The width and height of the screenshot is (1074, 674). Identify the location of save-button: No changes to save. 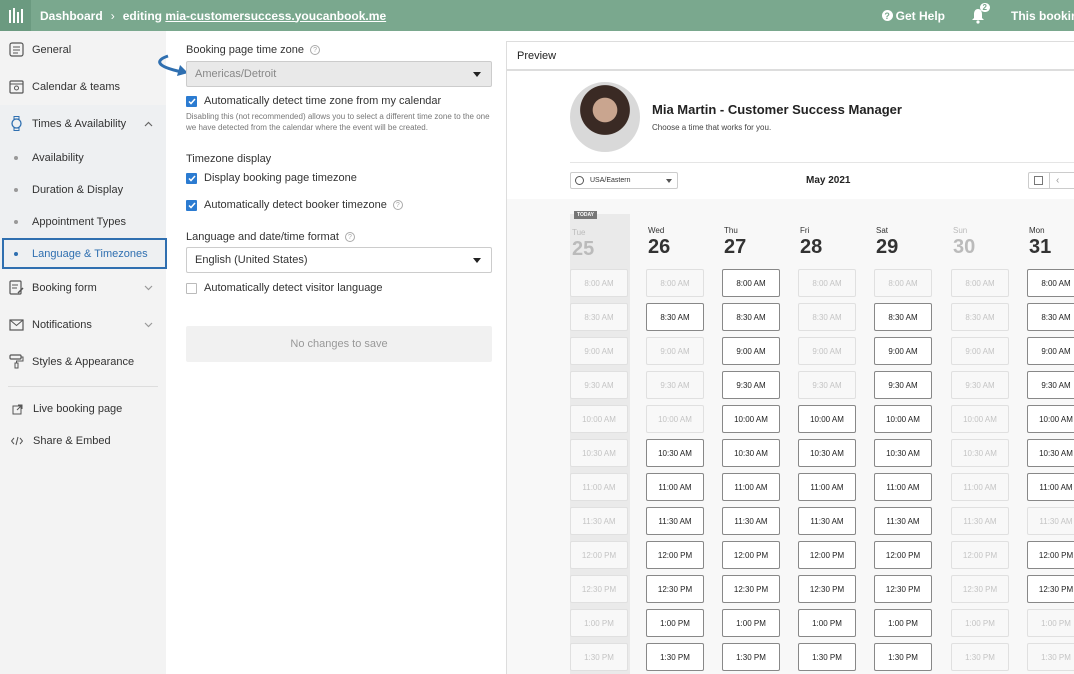
(339, 344).